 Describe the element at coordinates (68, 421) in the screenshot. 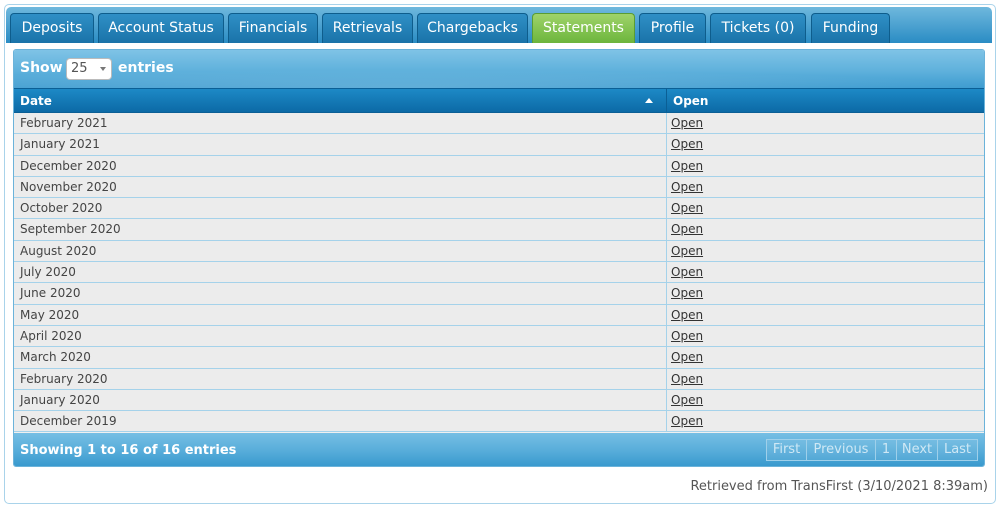

I see `statement-date: December 2019` at that location.